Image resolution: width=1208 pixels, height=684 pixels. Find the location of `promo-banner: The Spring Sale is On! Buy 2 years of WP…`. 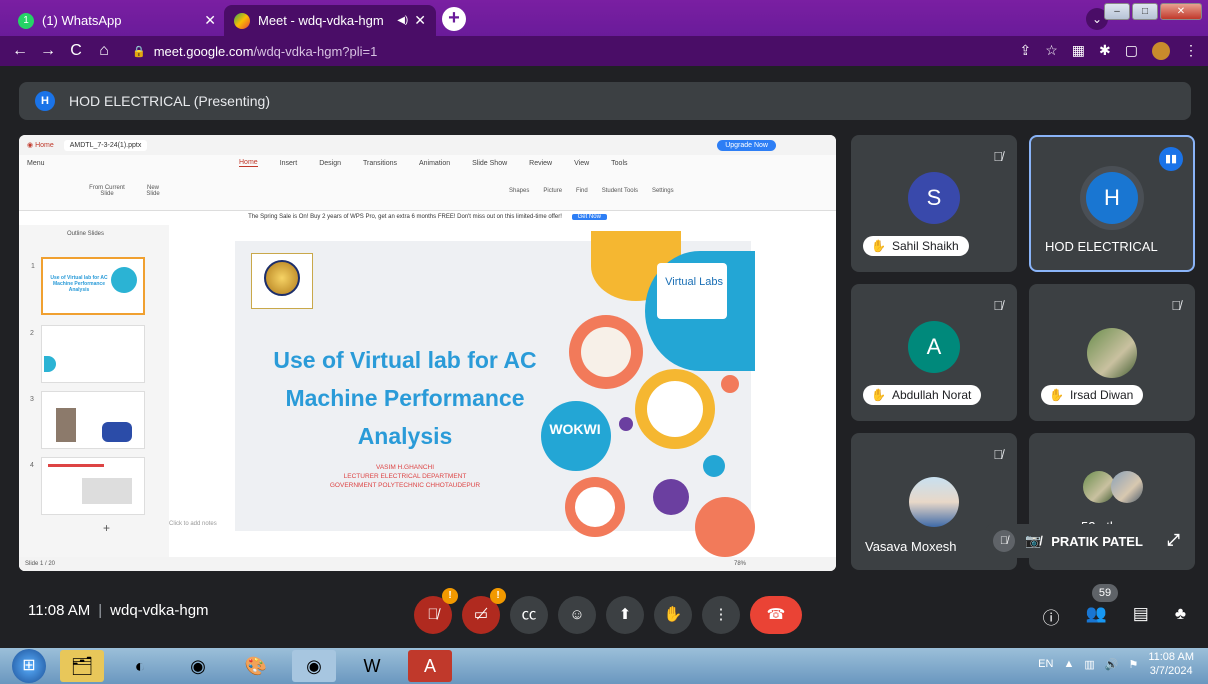

promo-banner: The Spring Sale is On! Buy 2 years of WP… is located at coordinates (427, 217).